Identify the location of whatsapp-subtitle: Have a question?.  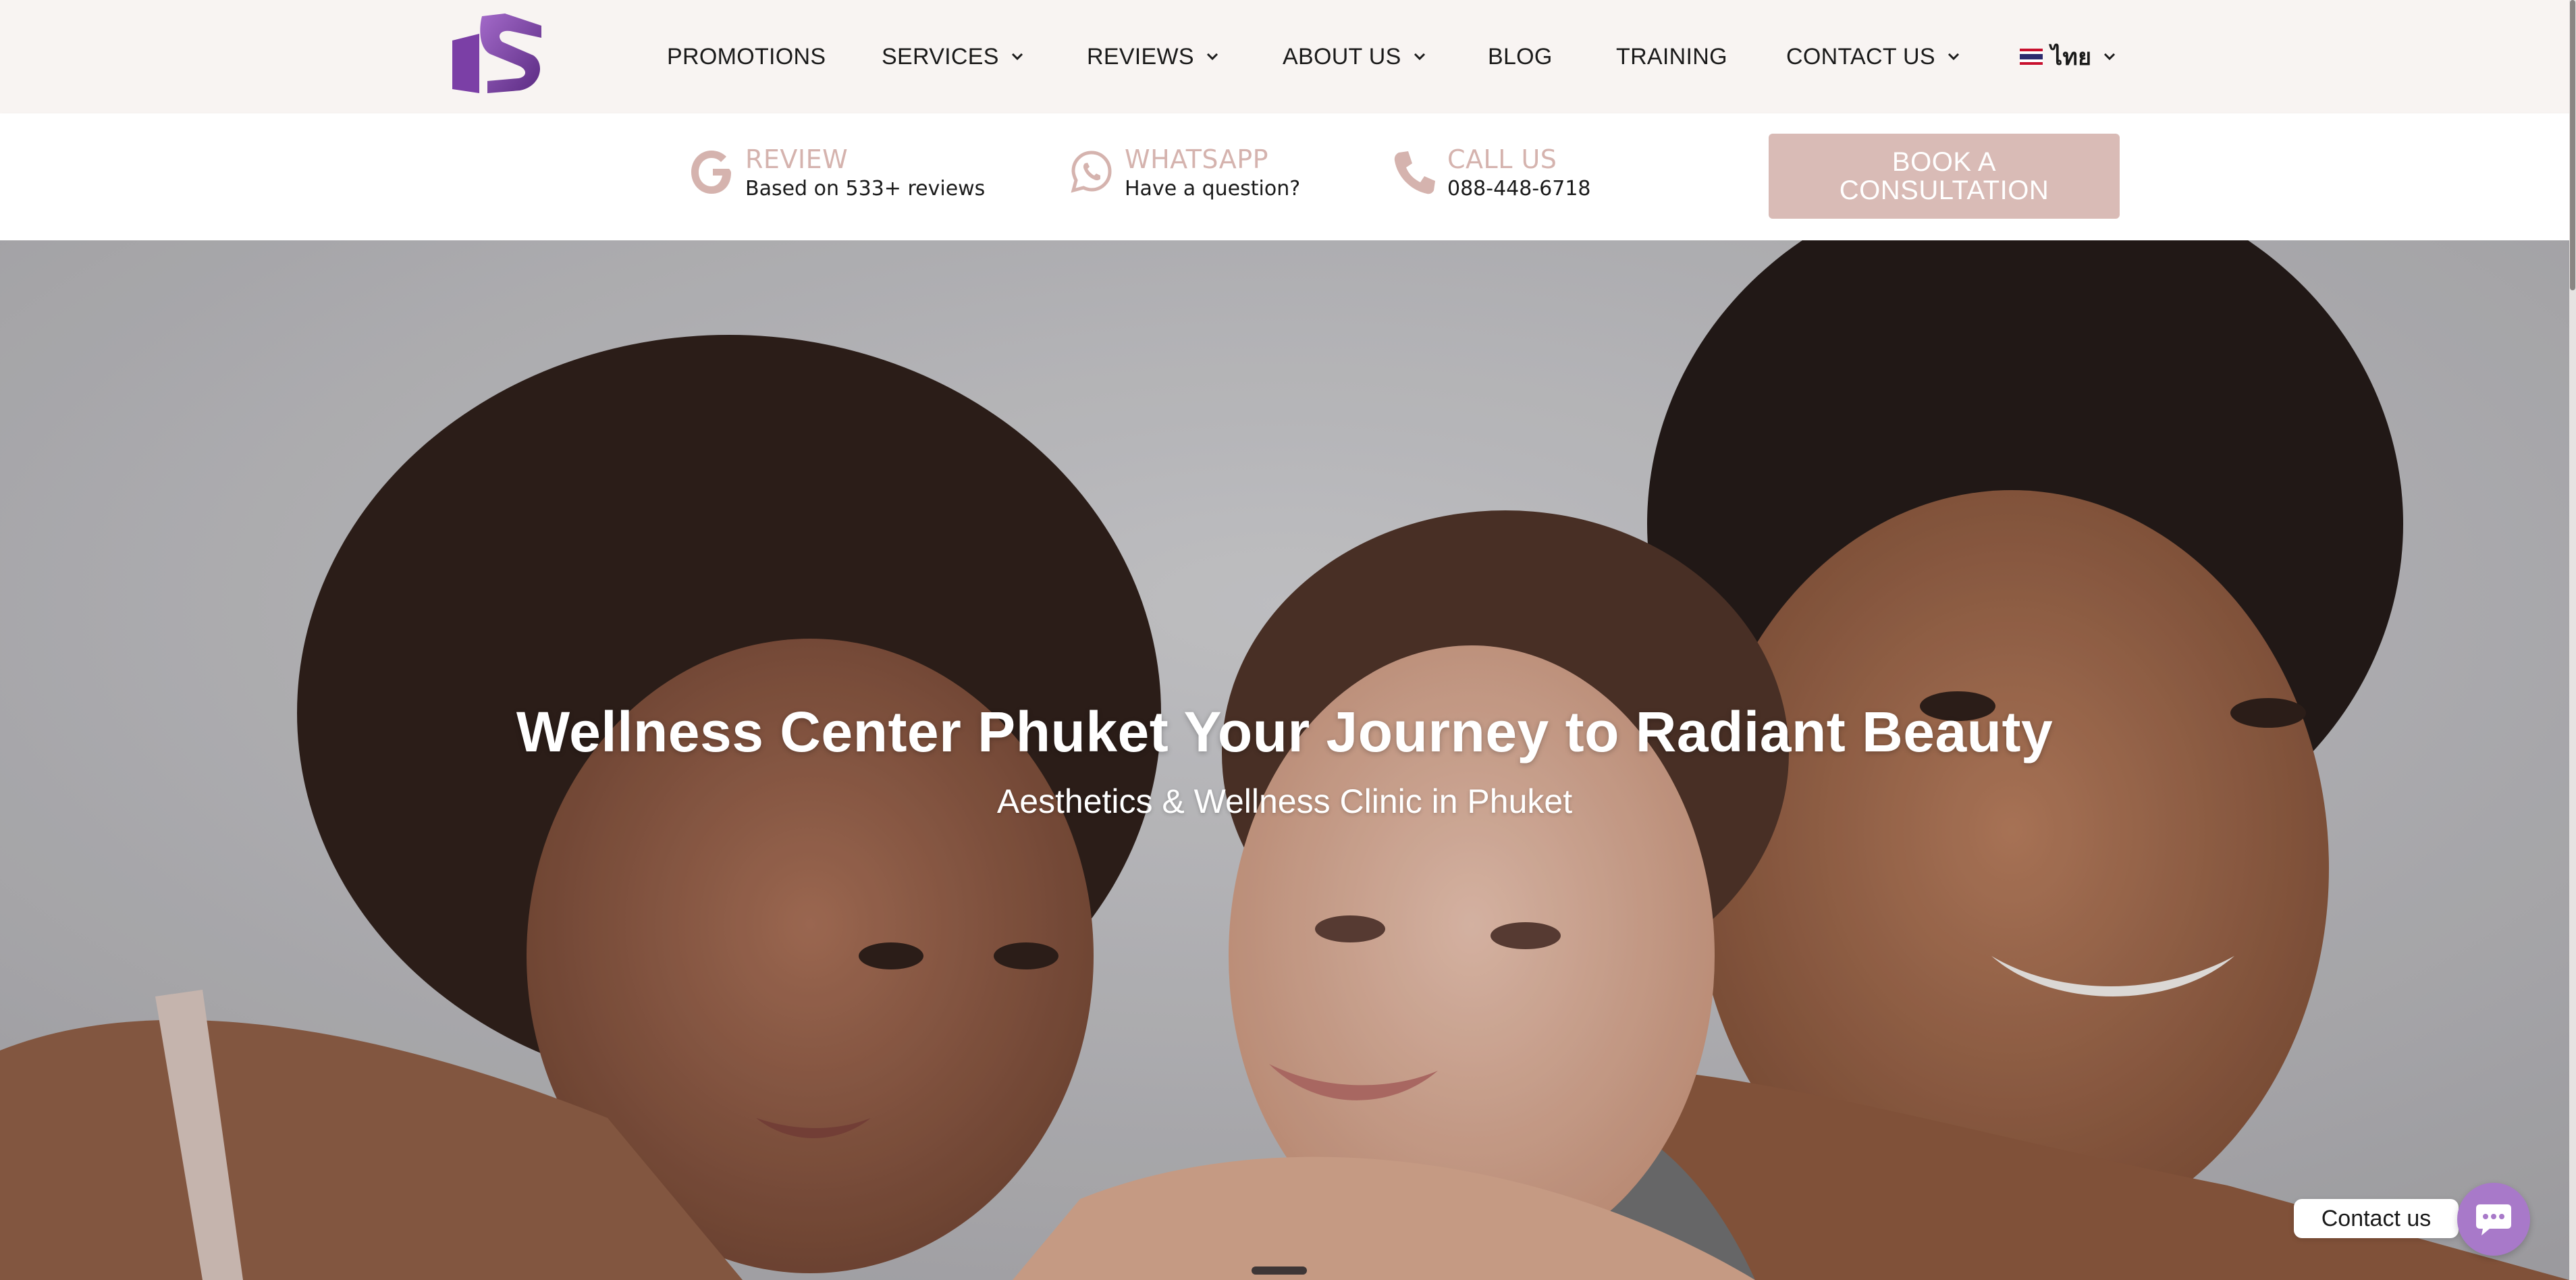
(1213, 189).